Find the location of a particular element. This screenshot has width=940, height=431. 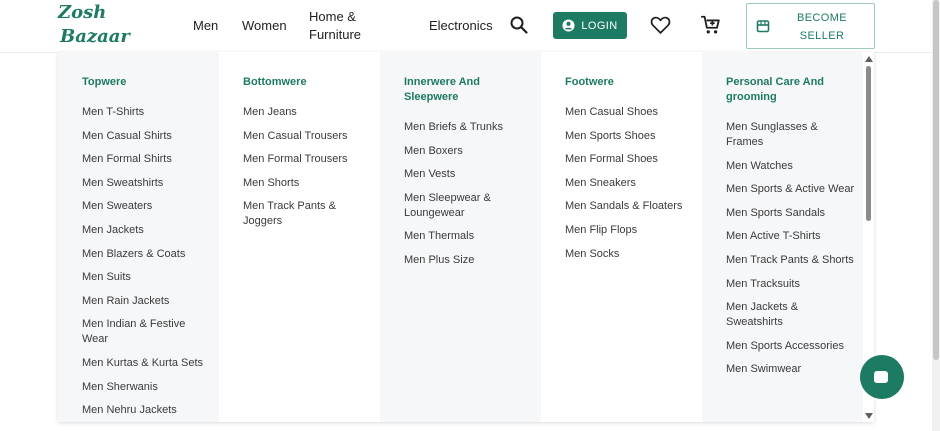

menu-item: Men Thermals is located at coordinates (469, 236).